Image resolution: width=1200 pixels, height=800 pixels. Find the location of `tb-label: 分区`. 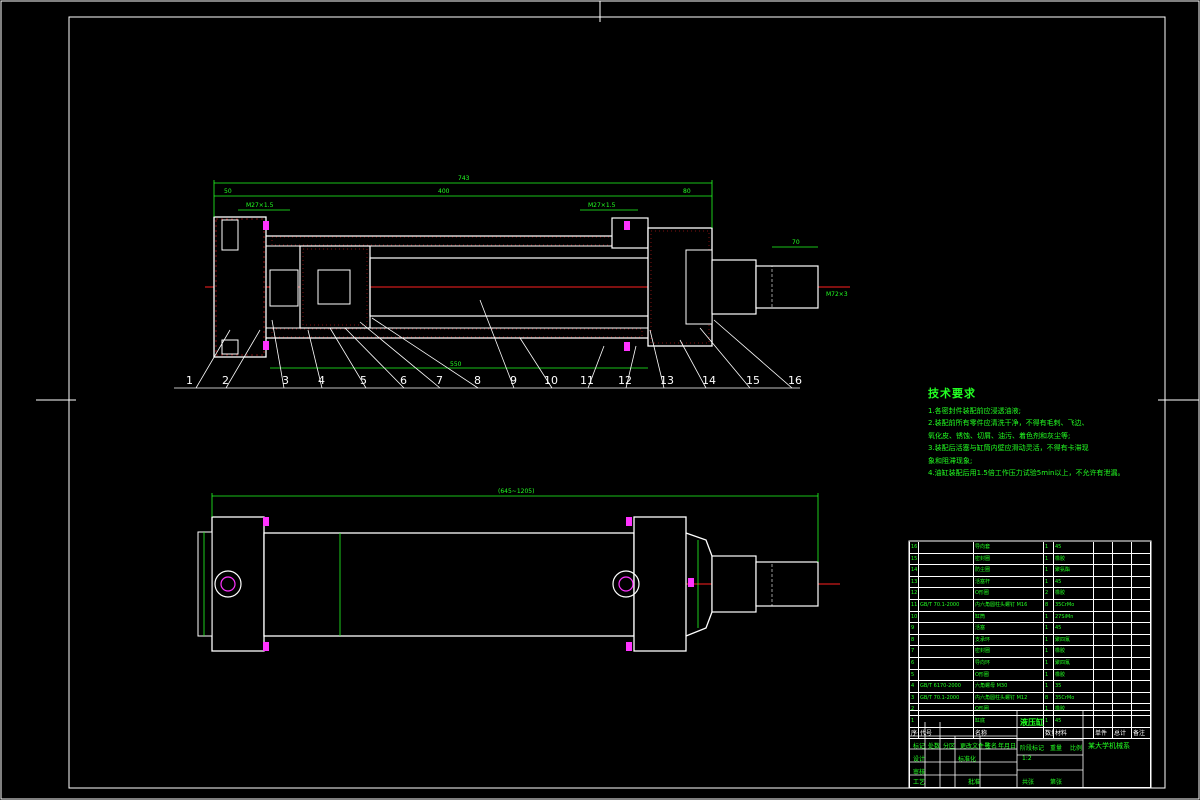

tb-label: 分区 is located at coordinates (949, 746).